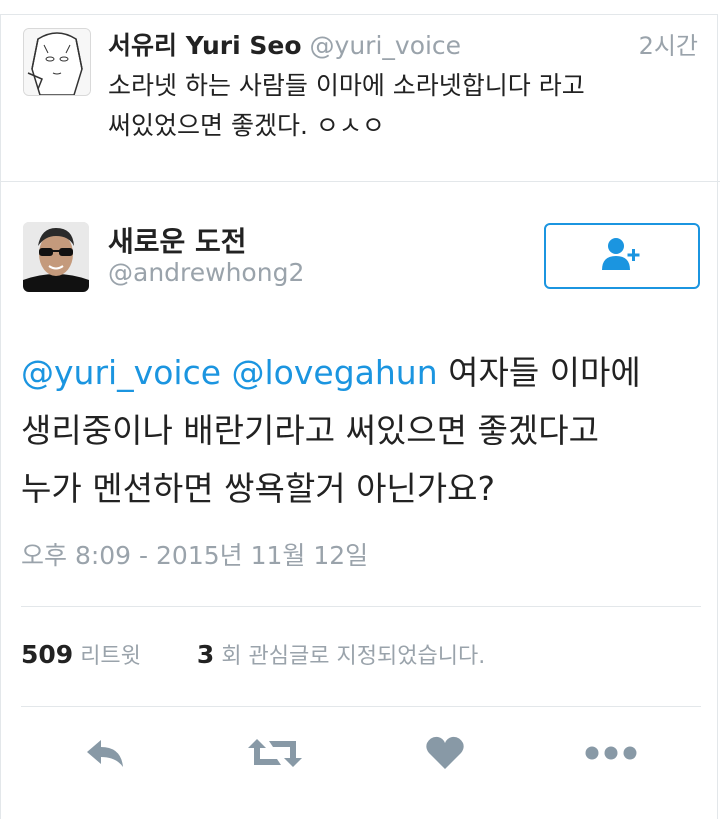 The width and height of the screenshot is (720, 819). I want to click on reply-button, so click(105, 755).